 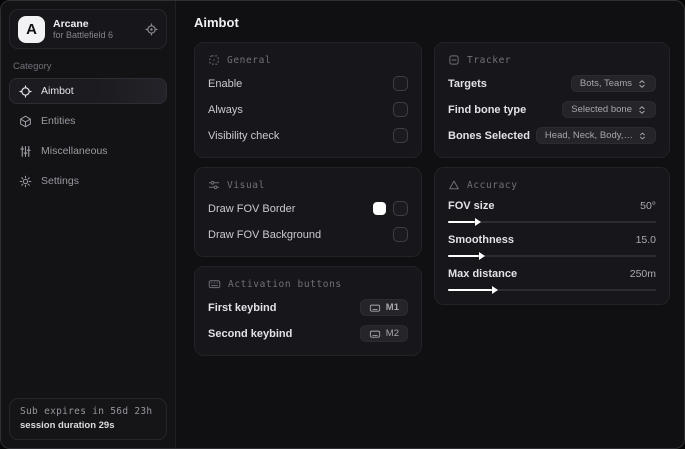 What do you see at coordinates (225, 83) in the screenshot?
I see `enable-label: Enable` at bounding box center [225, 83].